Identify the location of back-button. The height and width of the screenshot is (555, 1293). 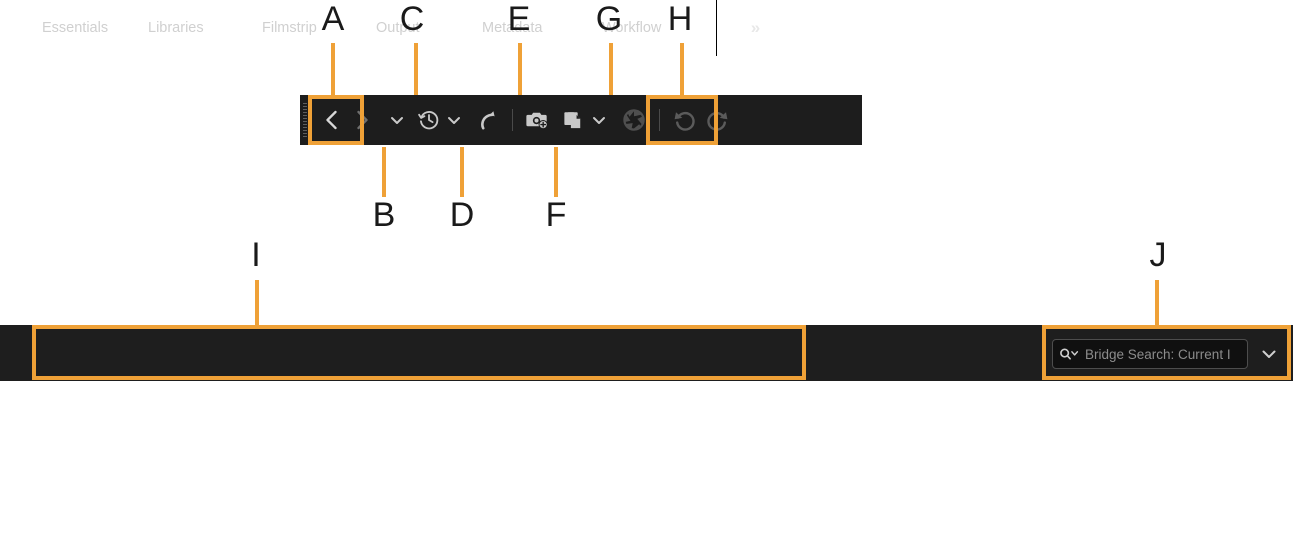
(332, 120).